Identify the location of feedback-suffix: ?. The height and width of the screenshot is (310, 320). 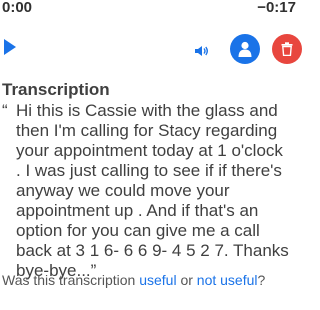
(261, 280).